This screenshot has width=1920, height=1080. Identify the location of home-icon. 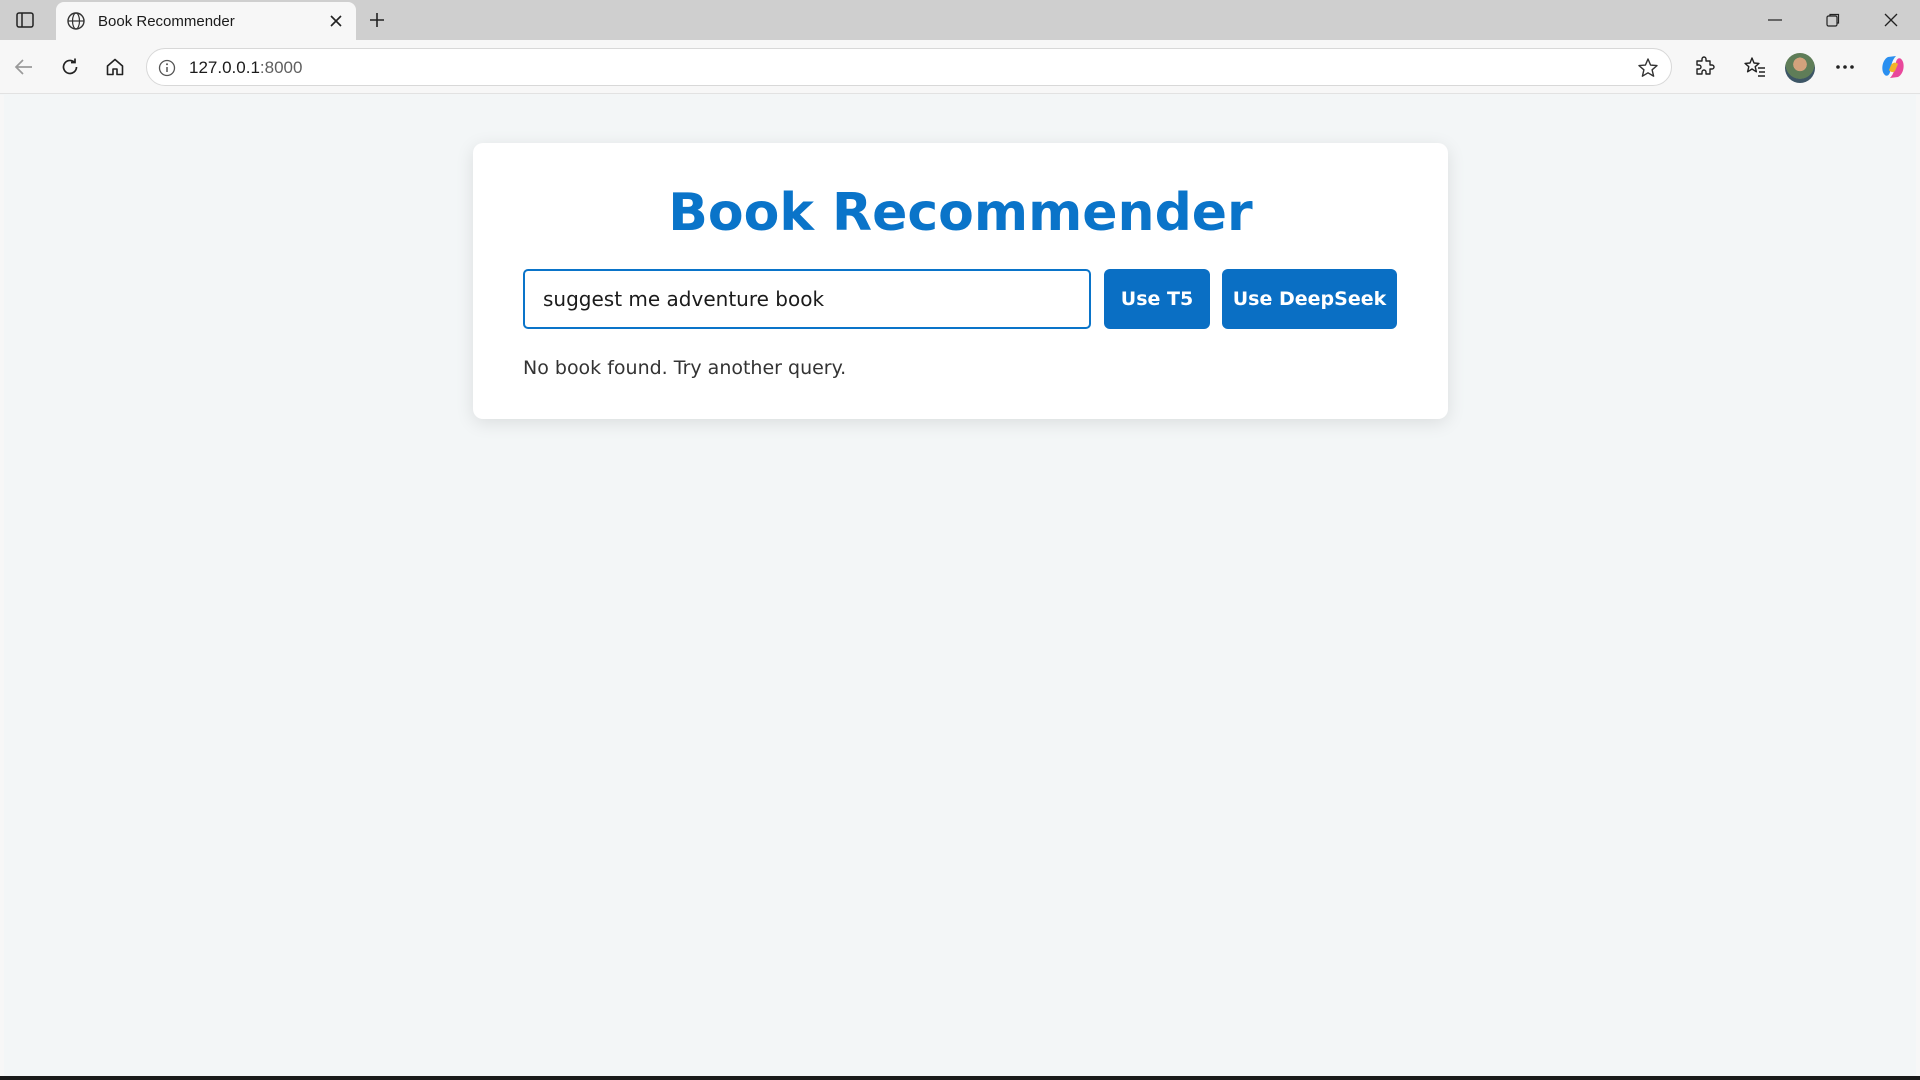
(115, 67).